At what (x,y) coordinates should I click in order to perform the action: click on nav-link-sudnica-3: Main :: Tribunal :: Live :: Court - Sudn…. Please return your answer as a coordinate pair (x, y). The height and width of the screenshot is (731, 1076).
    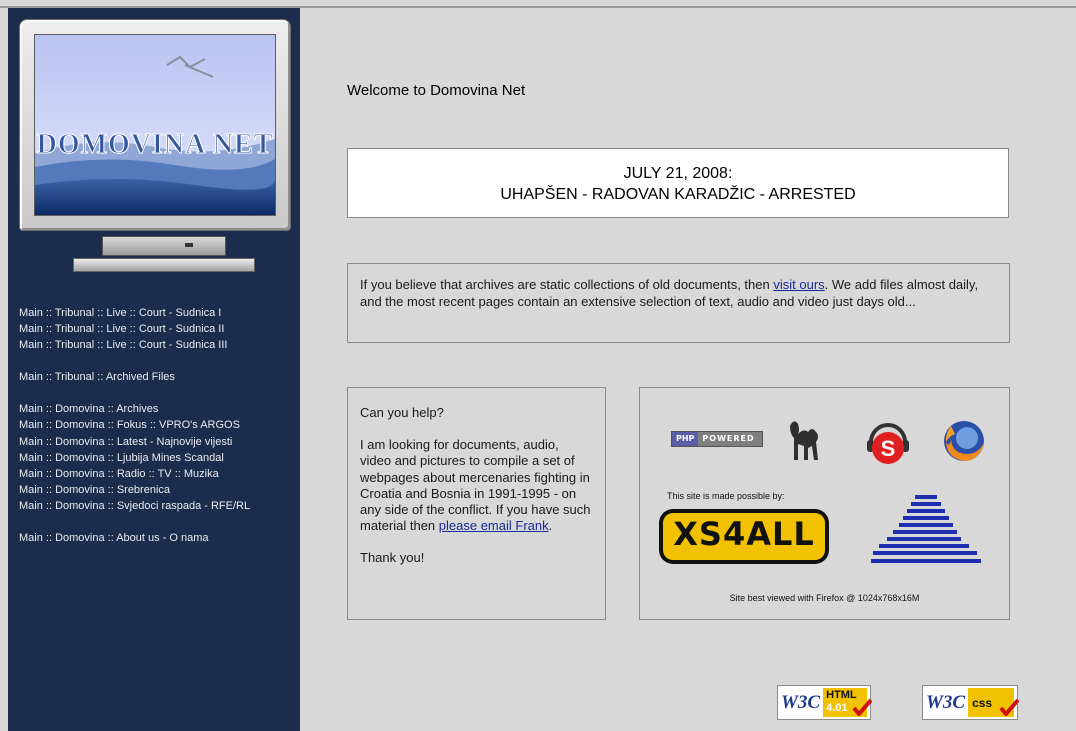
    Looking at the image, I should click on (159, 345).